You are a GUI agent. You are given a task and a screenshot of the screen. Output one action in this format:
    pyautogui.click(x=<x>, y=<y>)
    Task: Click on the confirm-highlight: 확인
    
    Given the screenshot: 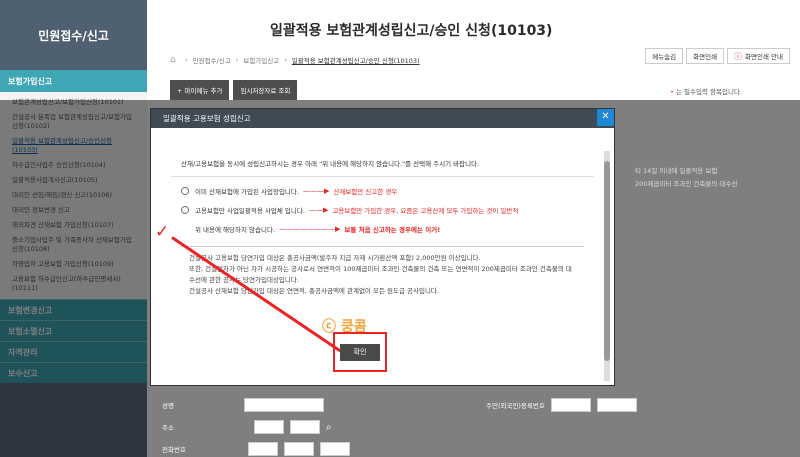 What is the action you would take?
    pyautogui.click(x=360, y=352)
    